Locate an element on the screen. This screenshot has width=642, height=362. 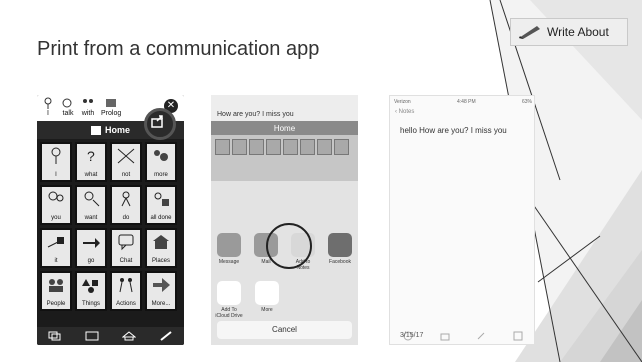
share-option-more: More is located at coordinates (267, 300).